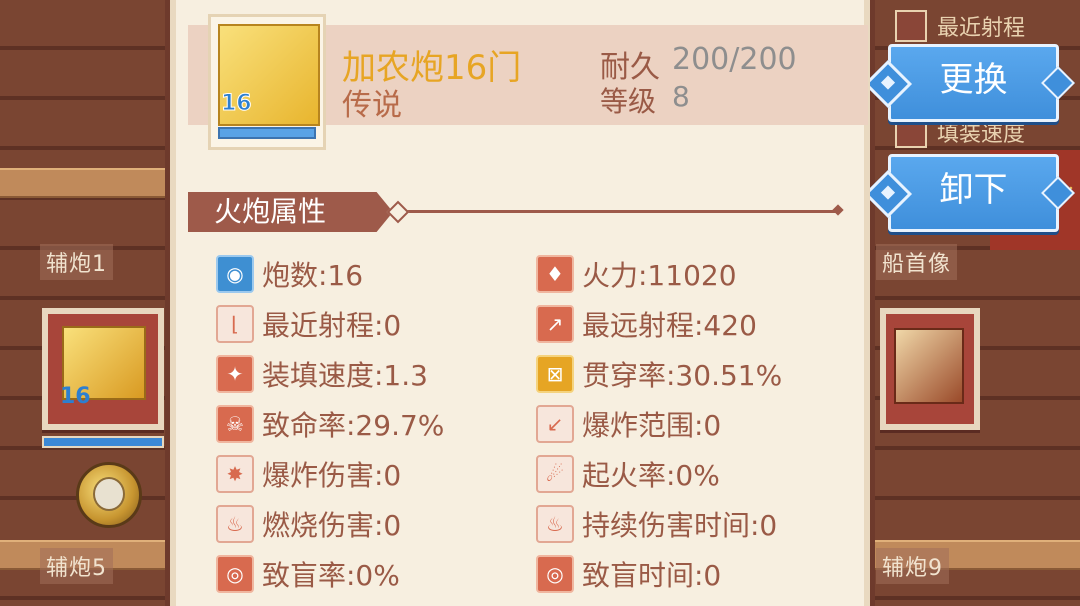  Describe the element at coordinates (372, 105) in the screenshot. I see `item-rarity: 传说` at that location.